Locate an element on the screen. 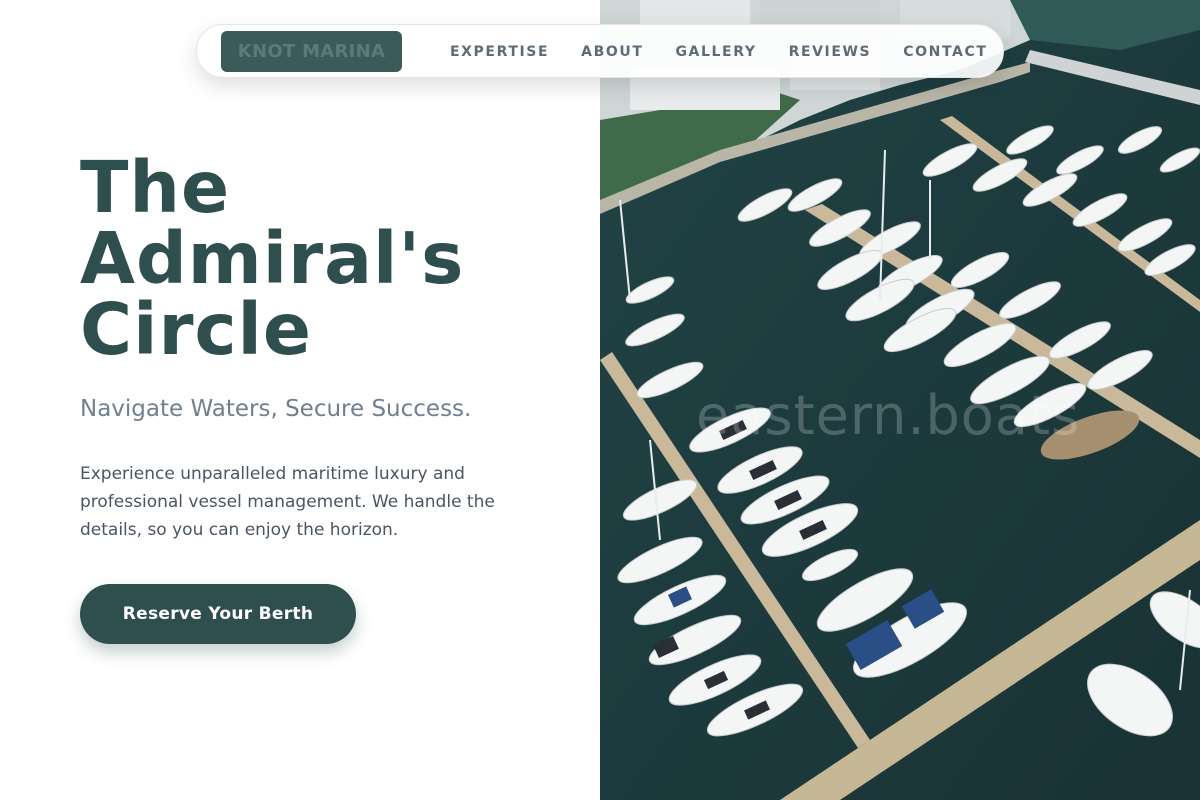 This screenshot has width=1200, height=800. nav-links: EXPERTISE ABOUT GALLERY REVIEWS CONTACT is located at coordinates (718, 52).